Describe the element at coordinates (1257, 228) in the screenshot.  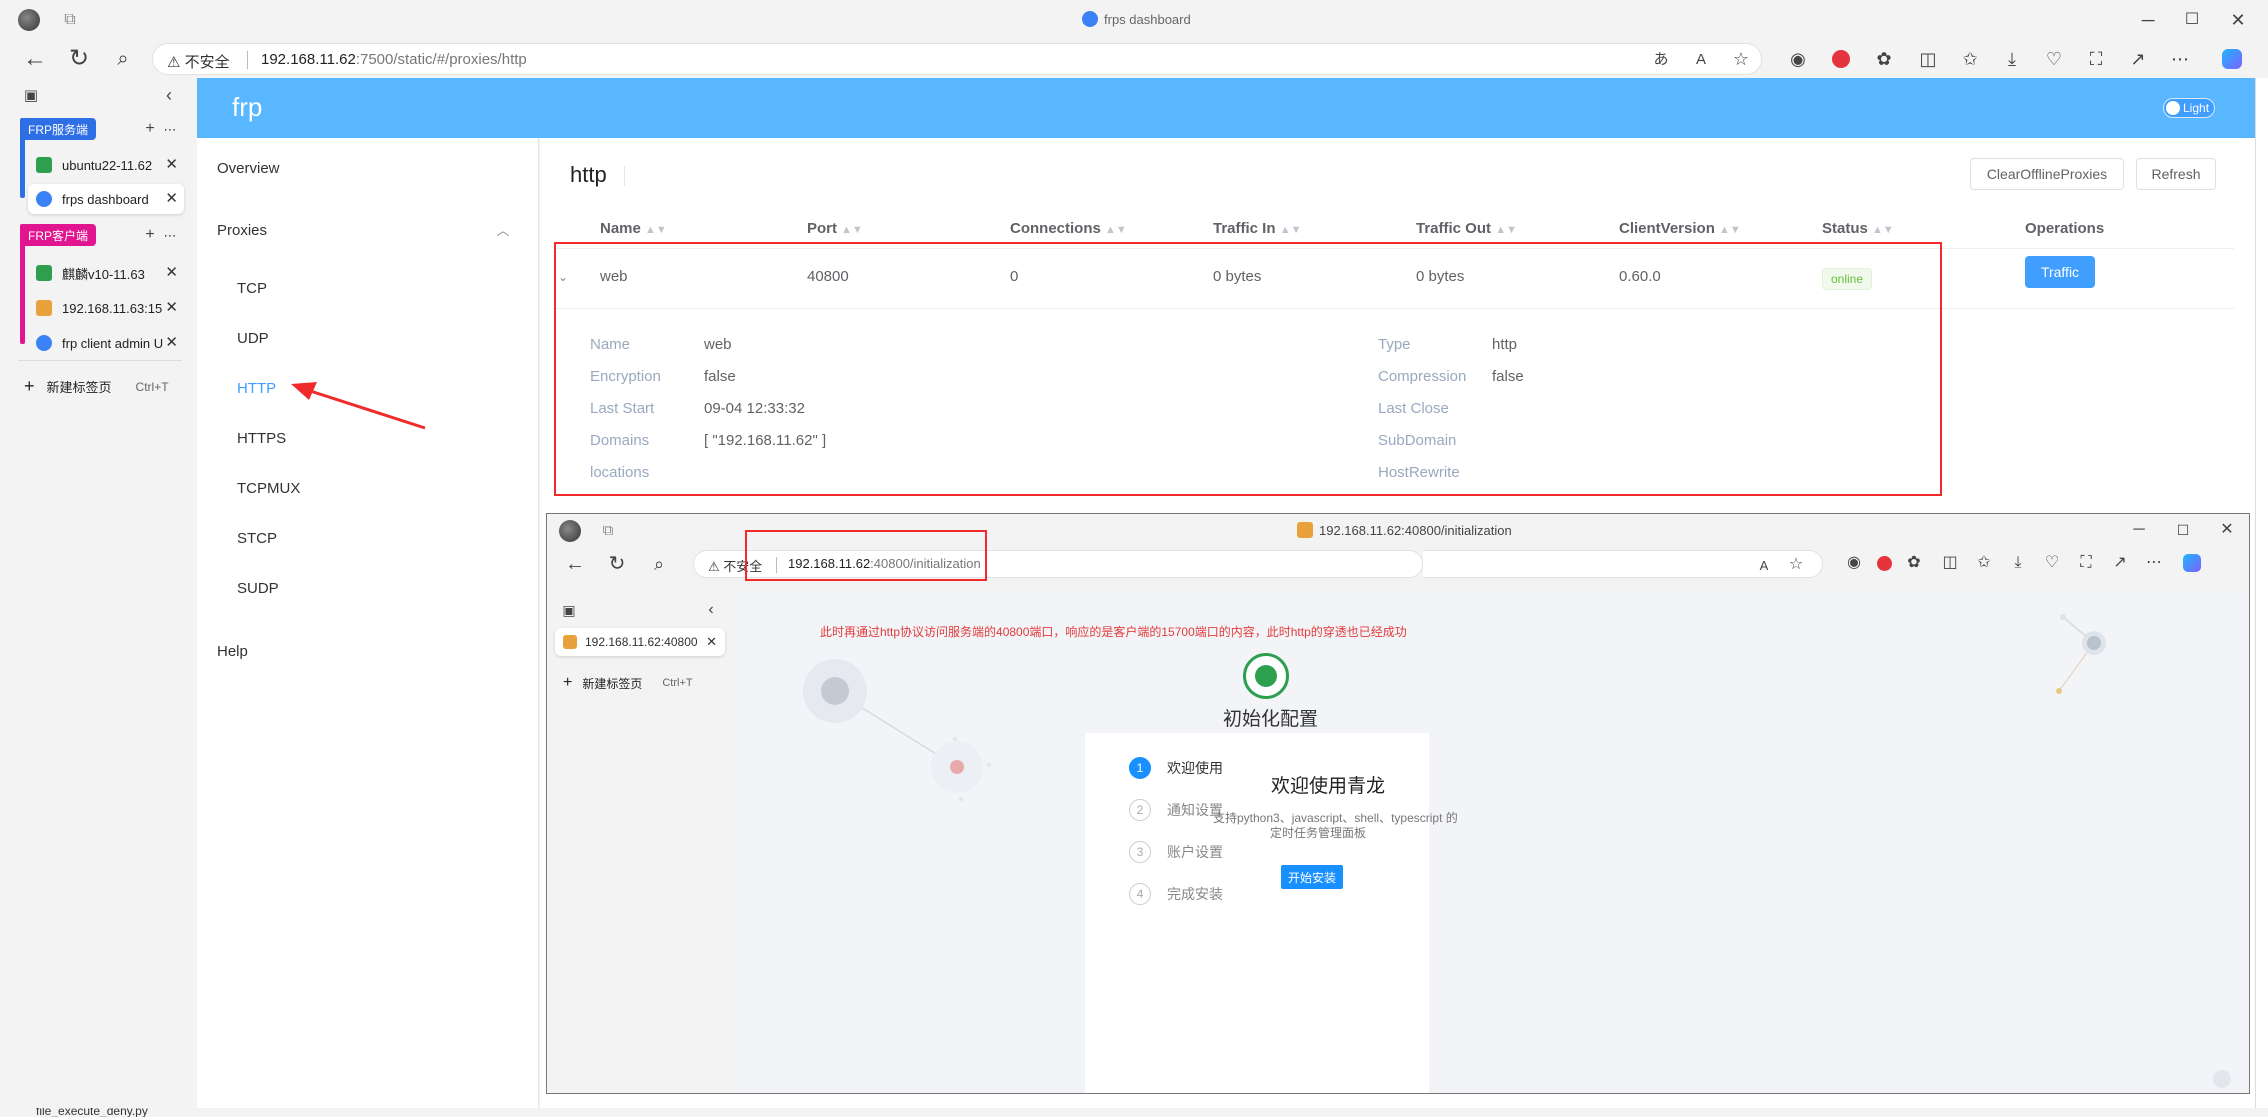
I see `col-traffic-in: Traffic In ▲▼` at that location.